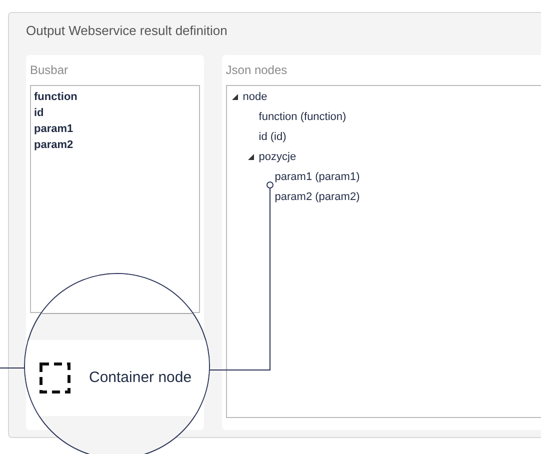 The image size is (541, 454). What do you see at coordinates (277, 157) in the screenshot?
I see `tree-item: pozycje` at bounding box center [277, 157].